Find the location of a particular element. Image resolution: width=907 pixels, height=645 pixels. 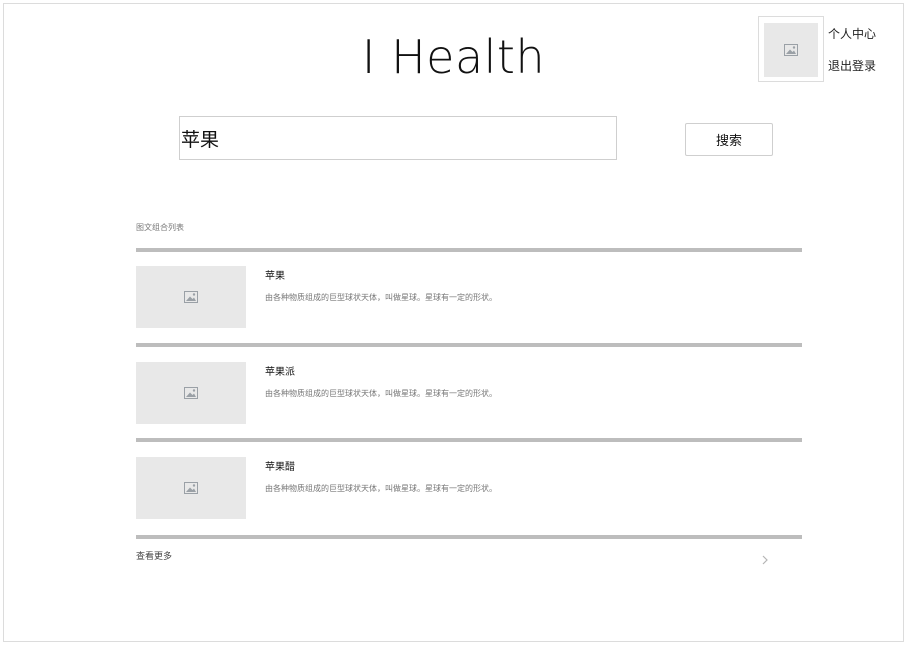

search-button: 搜索 is located at coordinates (729, 139).